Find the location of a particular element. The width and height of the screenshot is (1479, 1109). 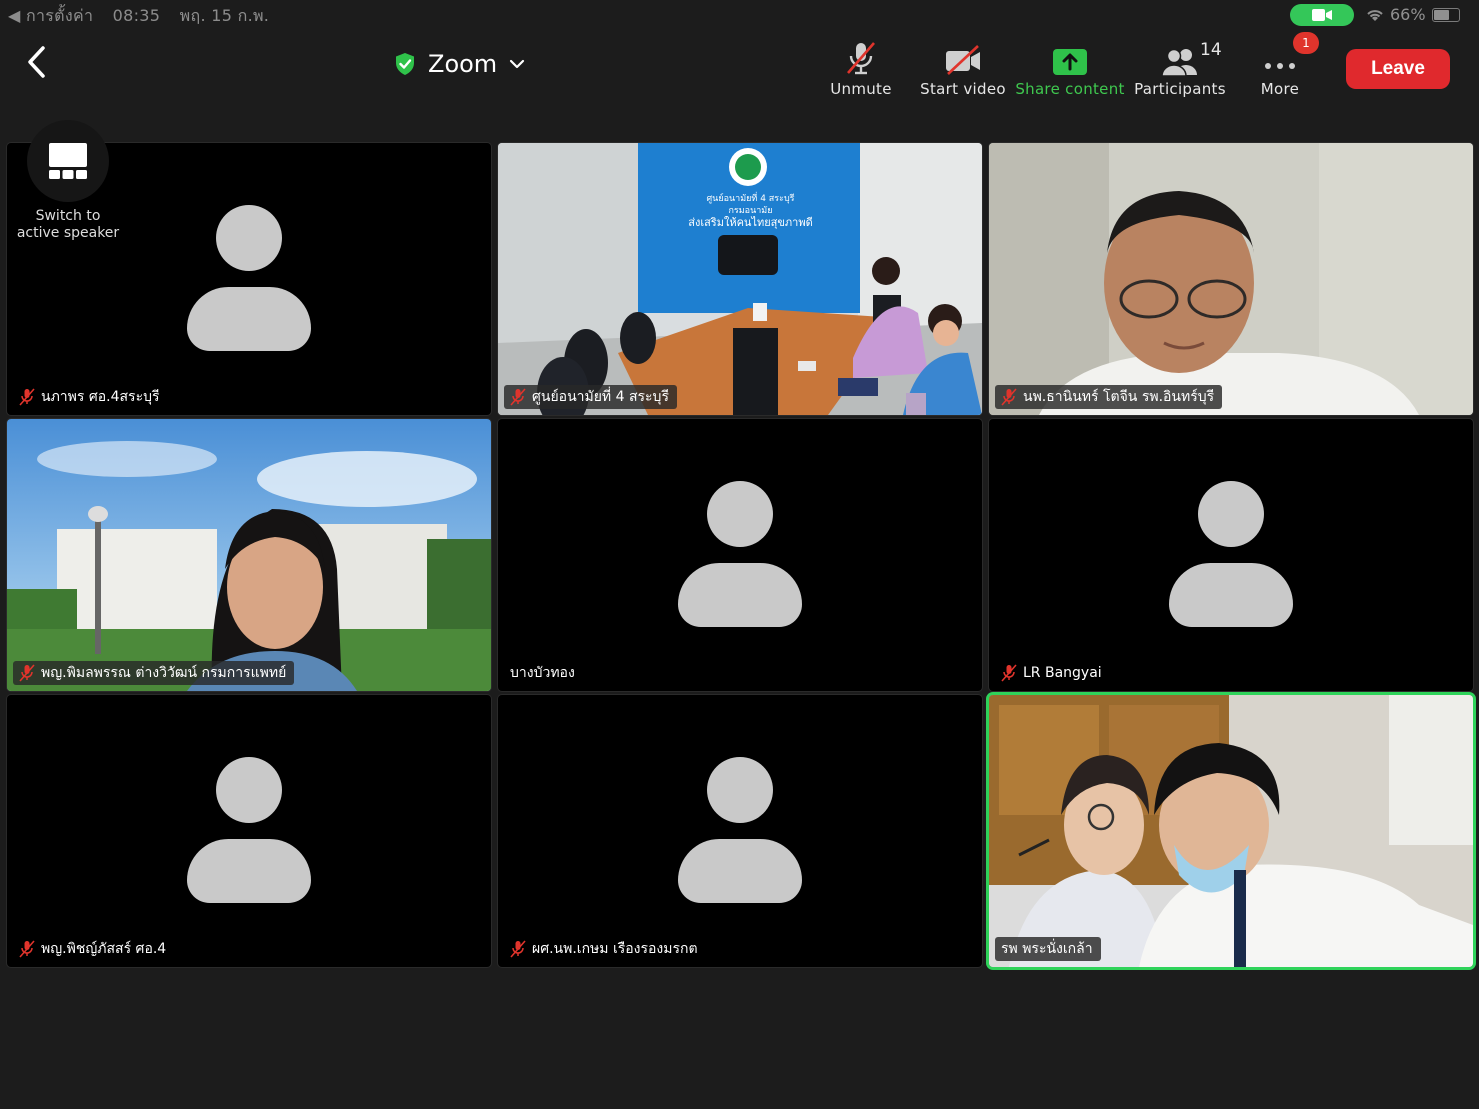

start-video-button: Start video is located at coordinates (963, 69).